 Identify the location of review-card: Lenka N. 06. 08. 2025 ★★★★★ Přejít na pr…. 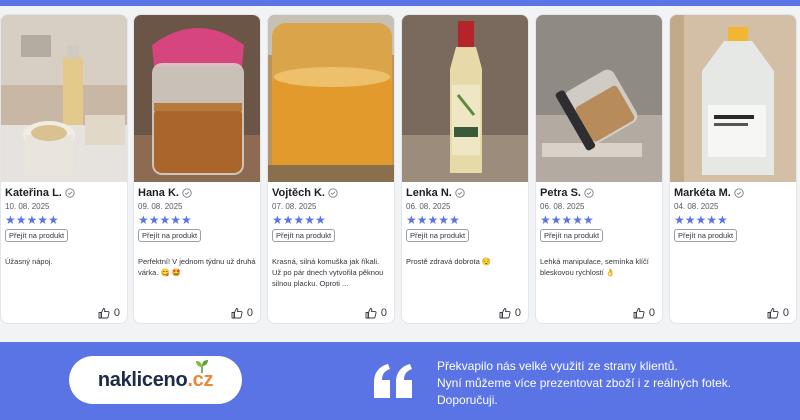
(465, 169).